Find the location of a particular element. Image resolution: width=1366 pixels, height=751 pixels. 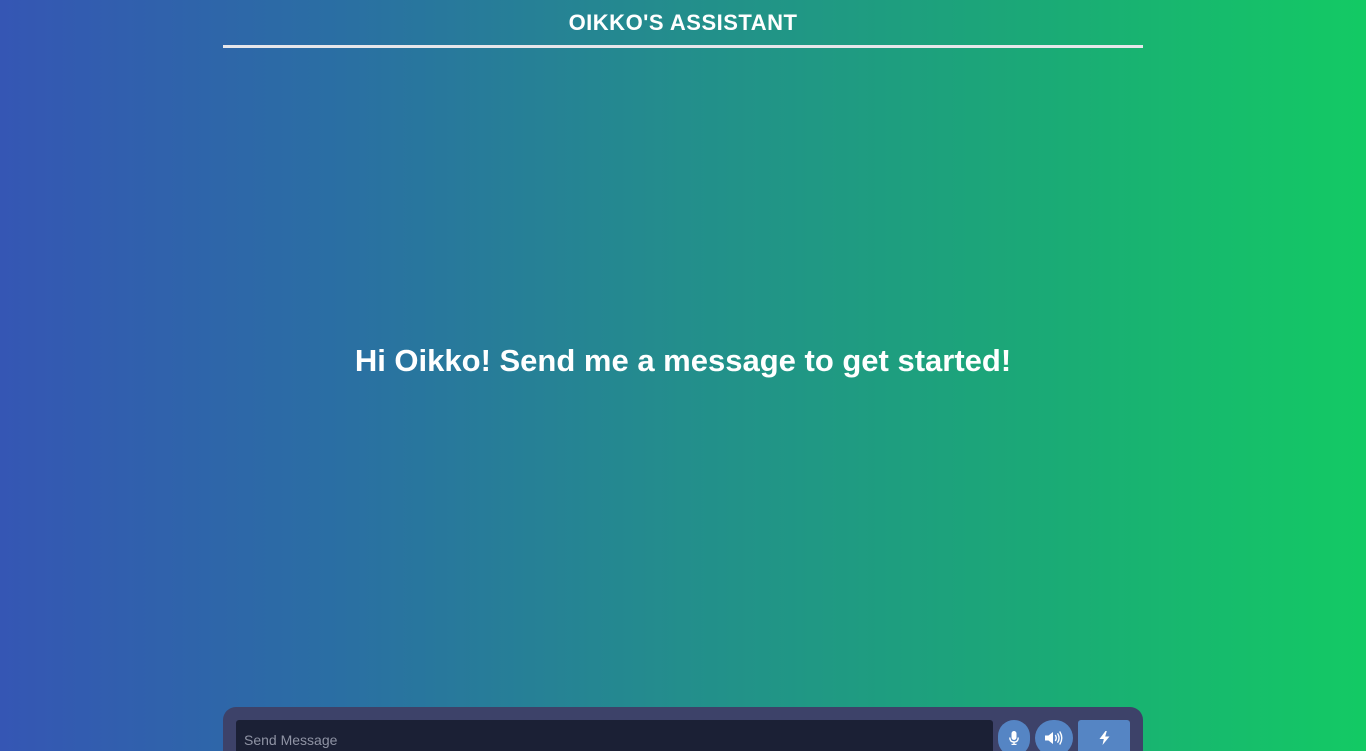

message-composer is located at coordinates (683, 729).